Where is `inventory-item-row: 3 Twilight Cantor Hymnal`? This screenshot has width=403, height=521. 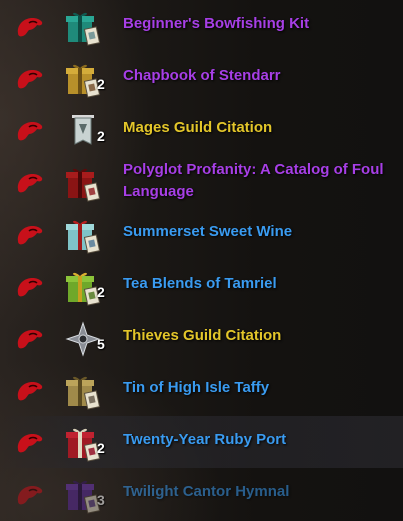
inventory-item-row: 3 Twilight Cantor Hymnal is located at coordinates (201, 494).